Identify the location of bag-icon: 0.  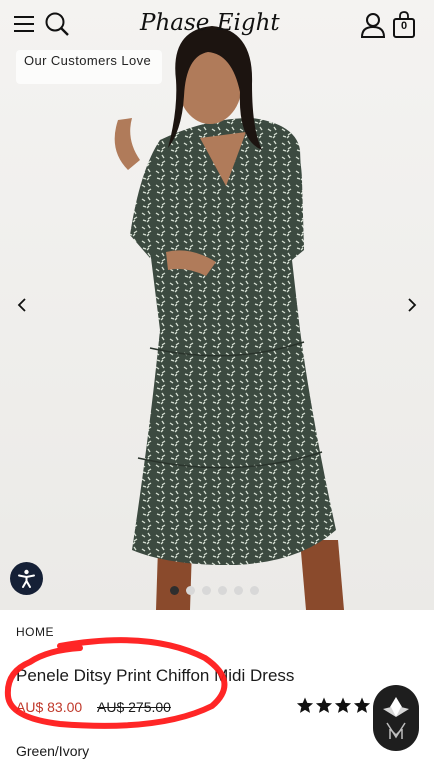
(404, 24).